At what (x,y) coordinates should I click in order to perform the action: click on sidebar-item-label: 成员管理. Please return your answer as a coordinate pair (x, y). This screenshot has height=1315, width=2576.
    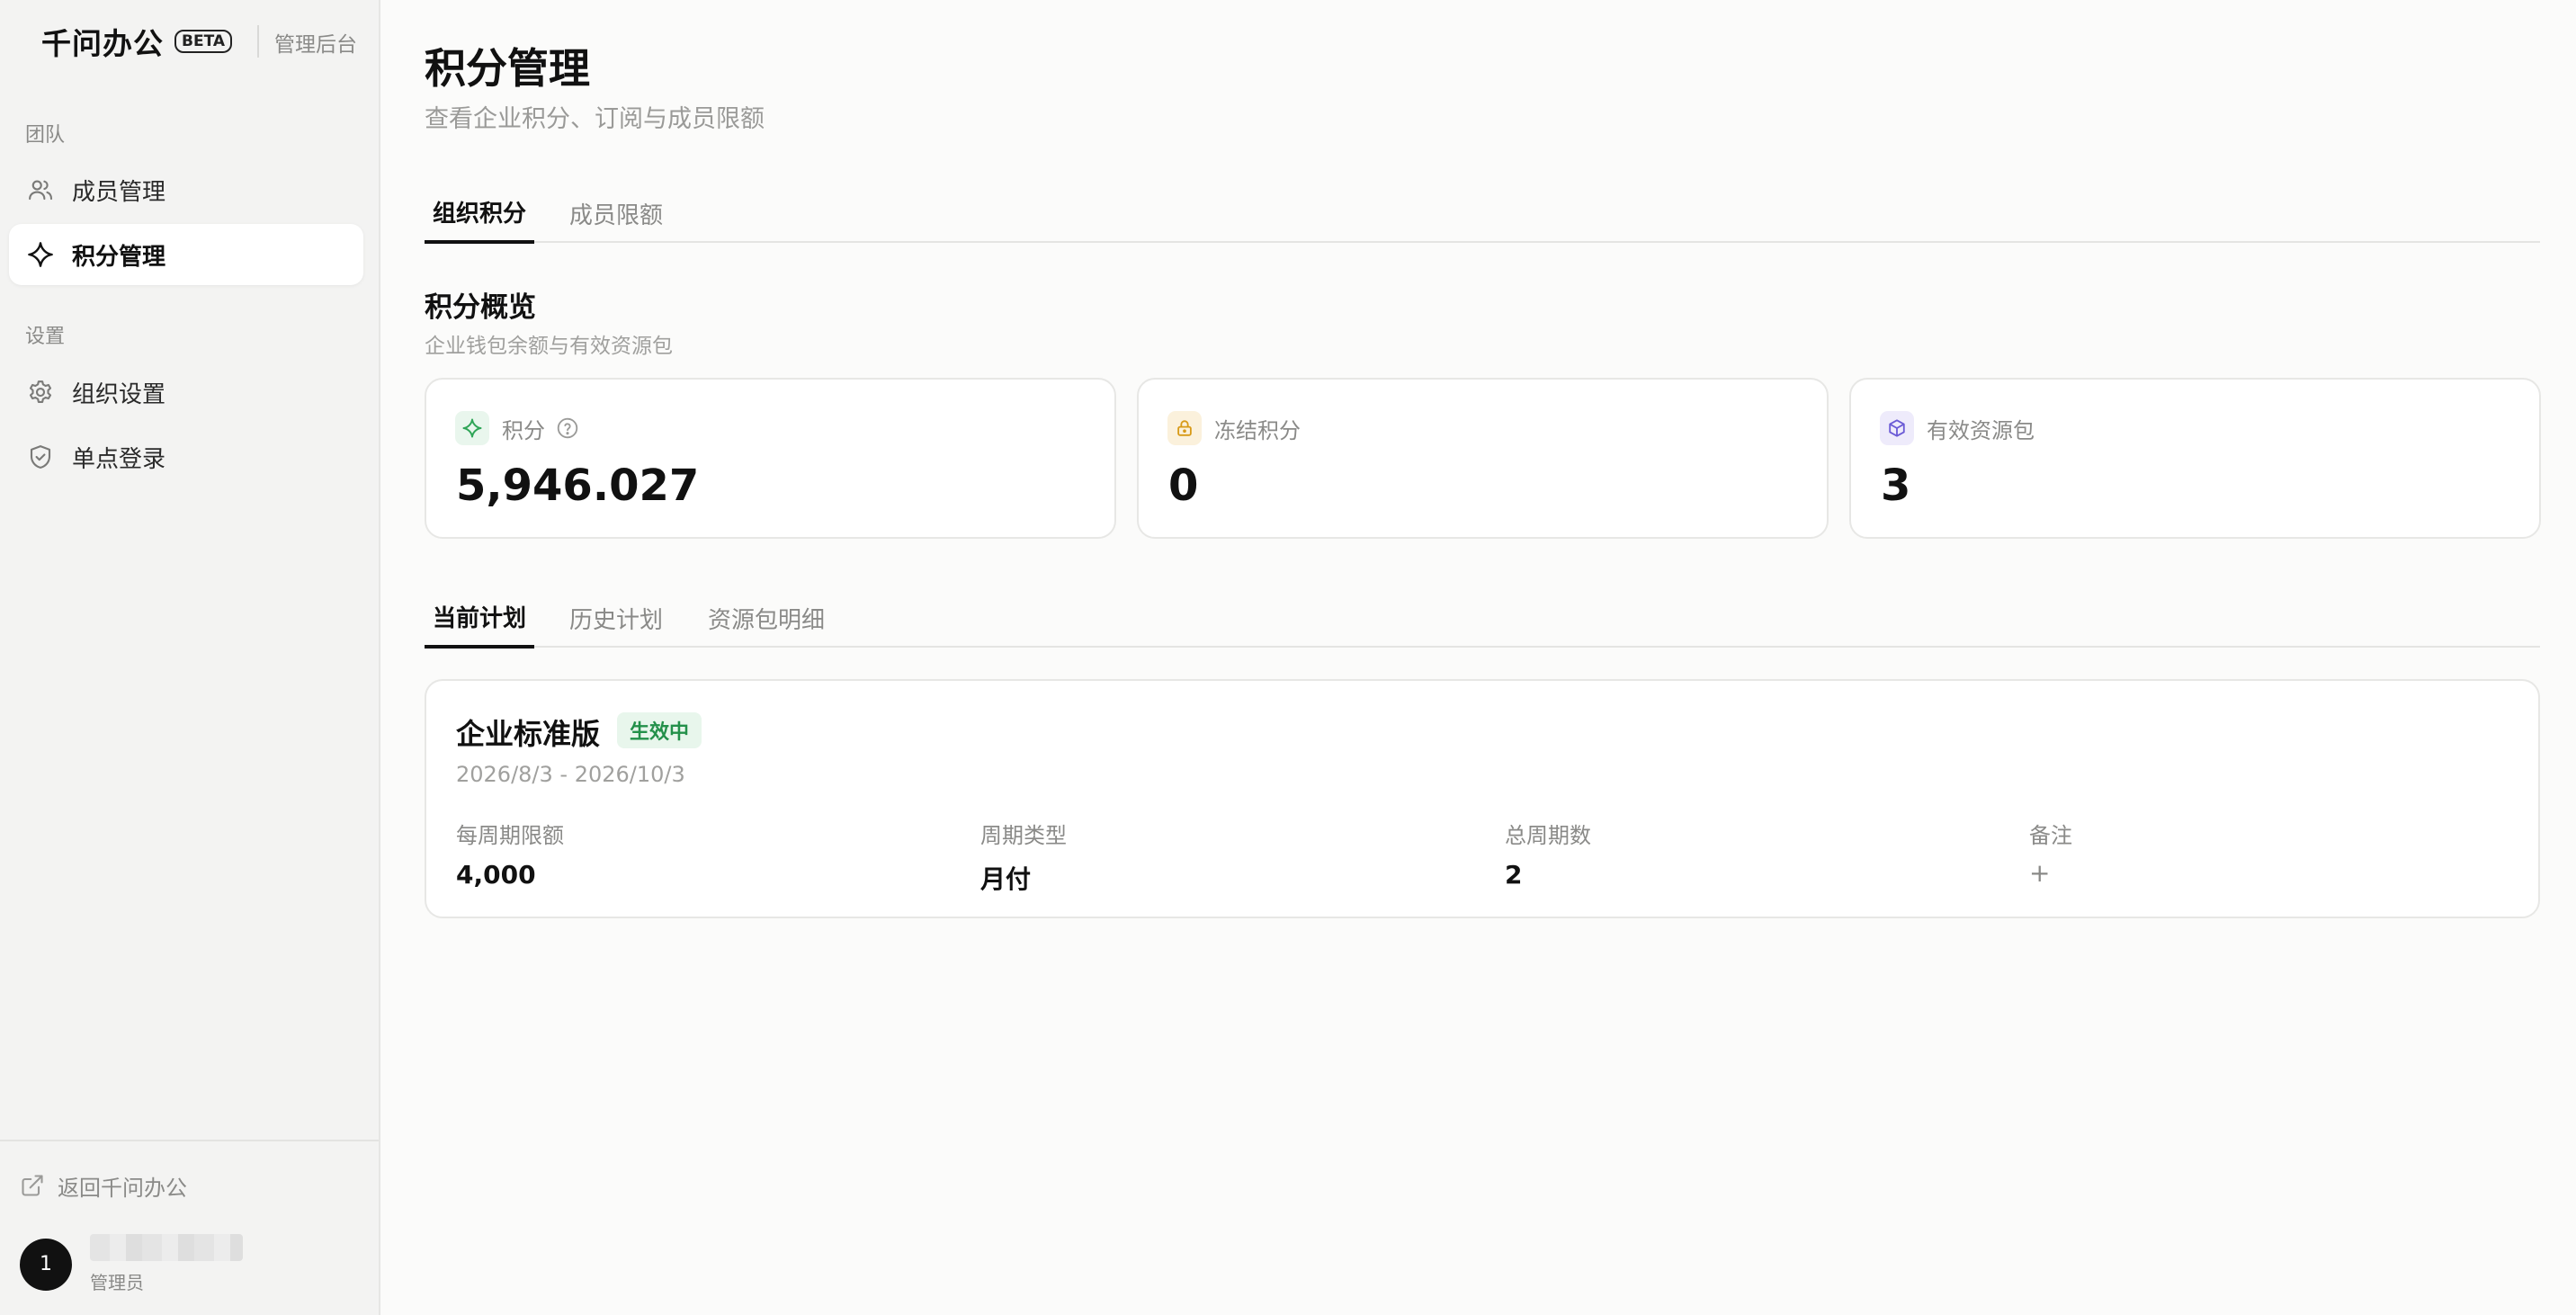
    Looking at the image, I should click on (119, 192).